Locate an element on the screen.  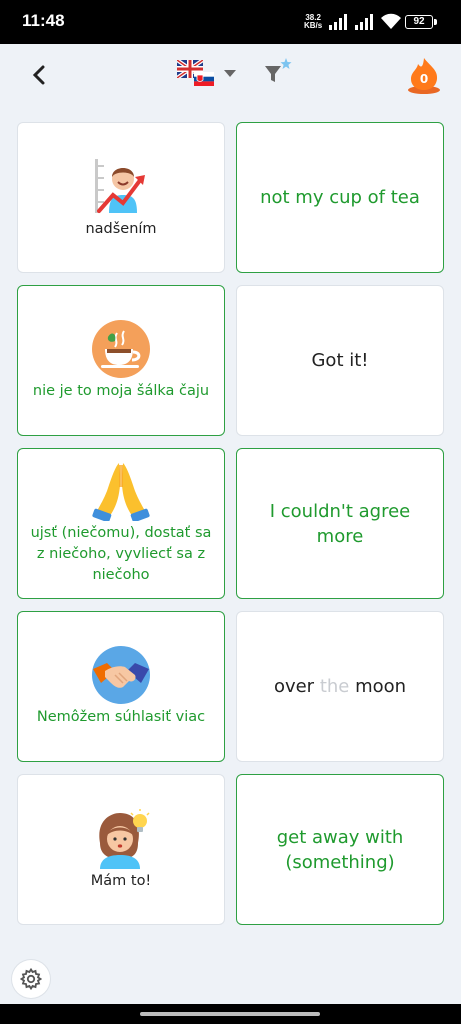
gear-icon is located at coordinates (31, 979).